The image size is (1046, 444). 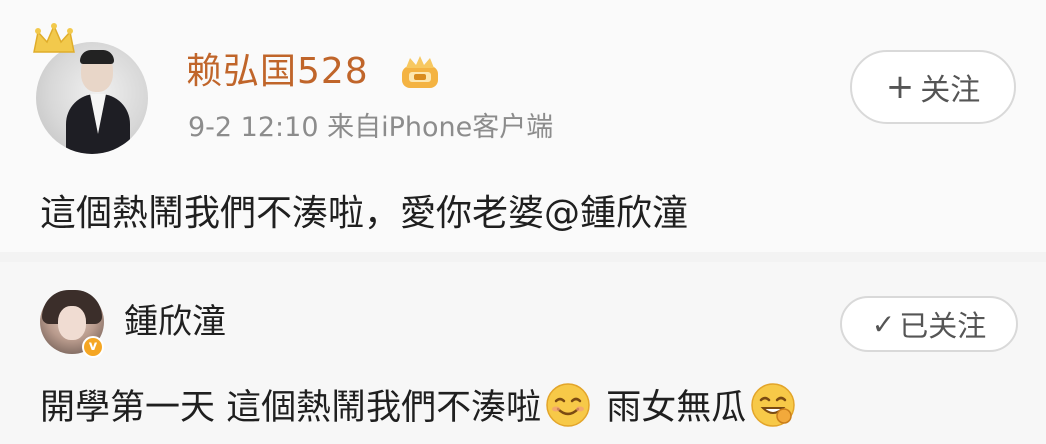 I want to click on reply-author-name: 鍾欣潼, so click(x=175, y=322).